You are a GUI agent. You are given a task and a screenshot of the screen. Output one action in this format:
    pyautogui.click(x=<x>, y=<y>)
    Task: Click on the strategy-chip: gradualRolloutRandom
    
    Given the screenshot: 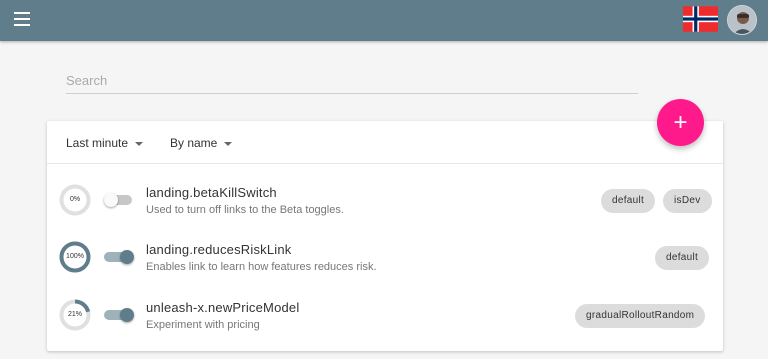 What is the action you would take?
    pyautogui.click(x=640, y=316)
    